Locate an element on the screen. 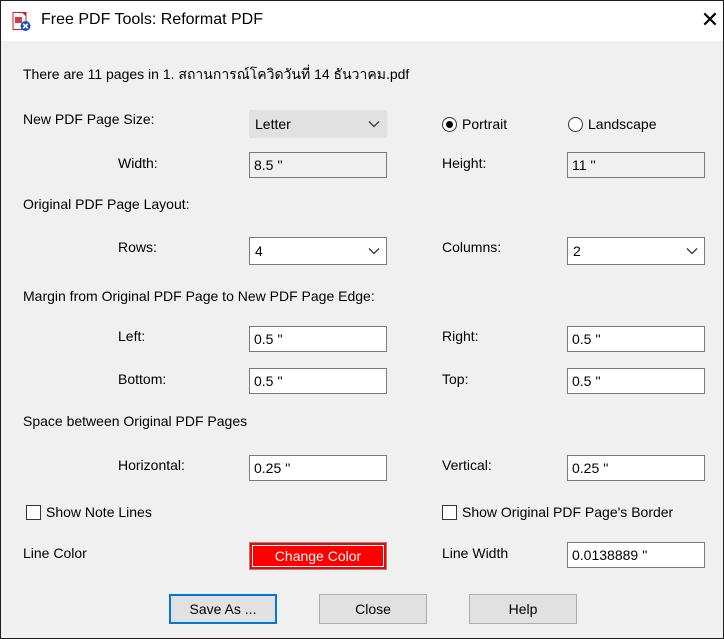  horizontal-label: Horizontal: is located at coordinates (151, 465).